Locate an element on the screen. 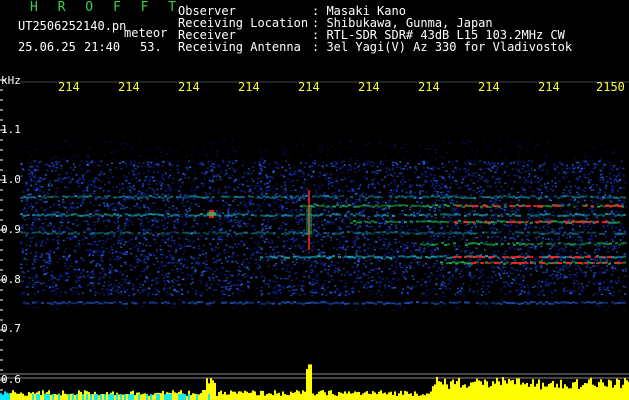 The image size is (629, 400). signal-strength-bar is located at coordinates (314, 382).